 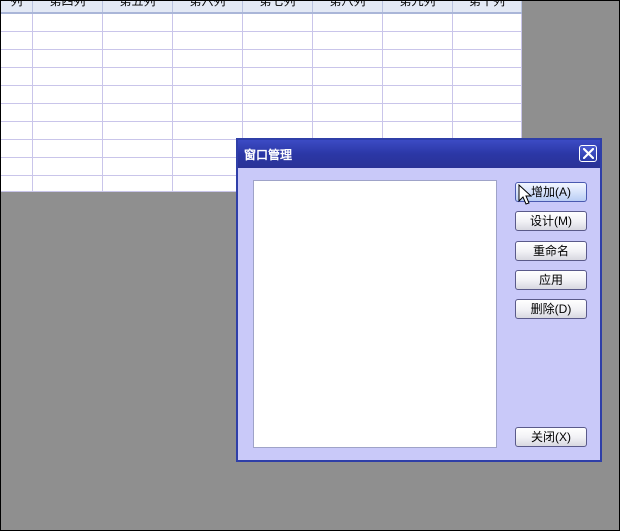 I want to click on column-header: 第六列, so click(x=208, y=6).